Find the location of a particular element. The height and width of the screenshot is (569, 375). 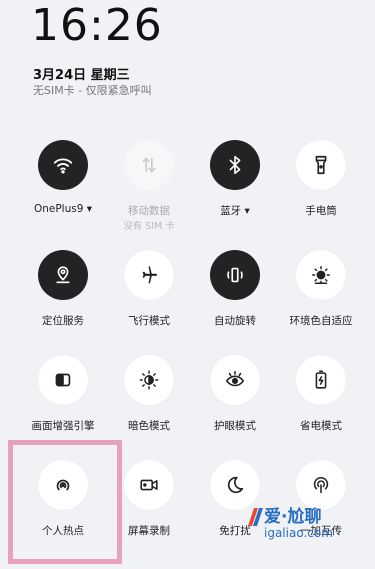

tile-battery-saver: 省电模式 is located at coordinates (321, 399).